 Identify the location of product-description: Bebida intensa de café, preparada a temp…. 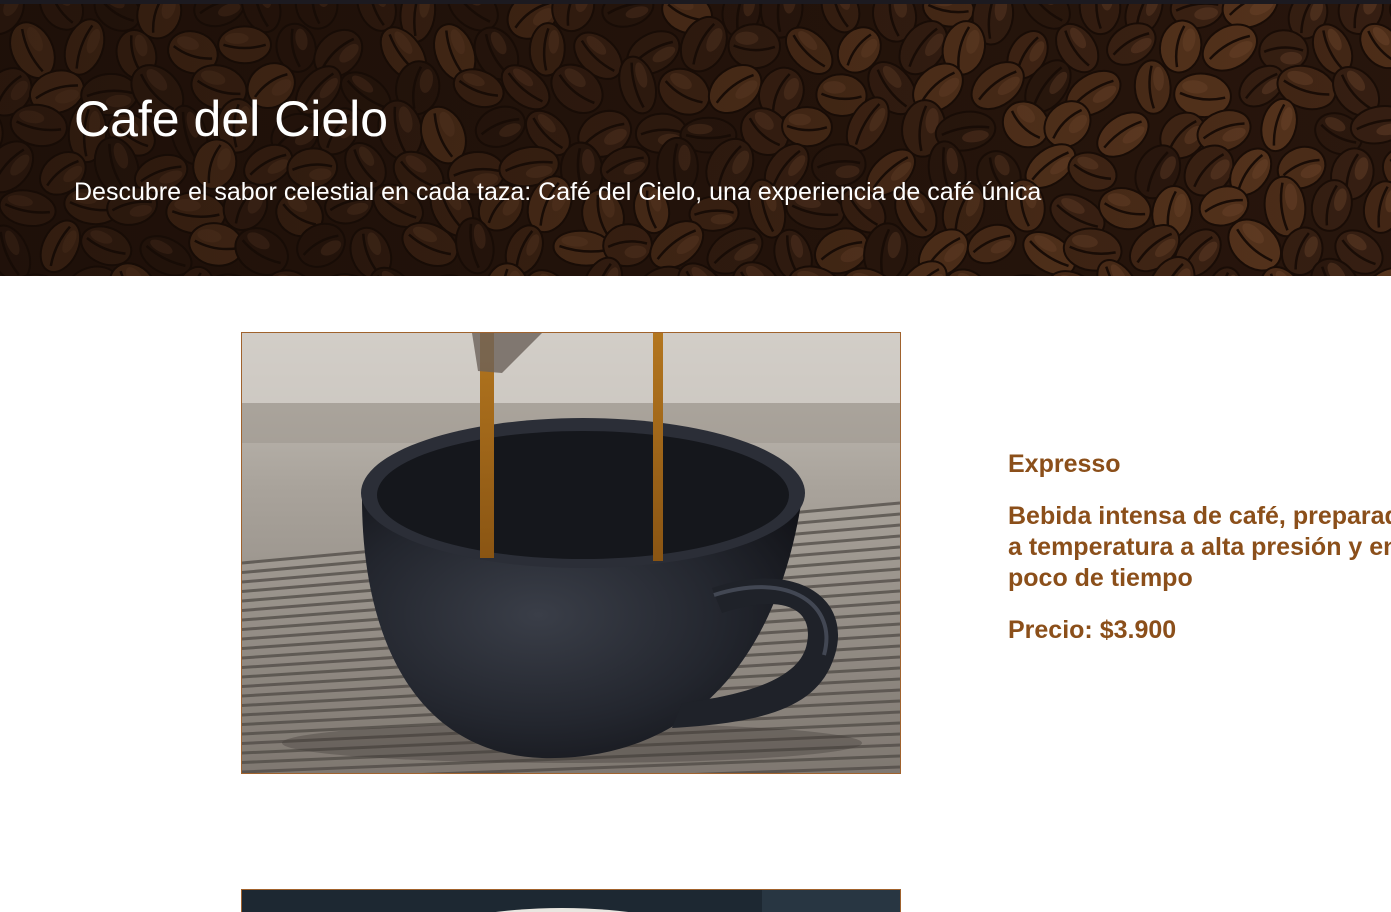
(1199, 547).